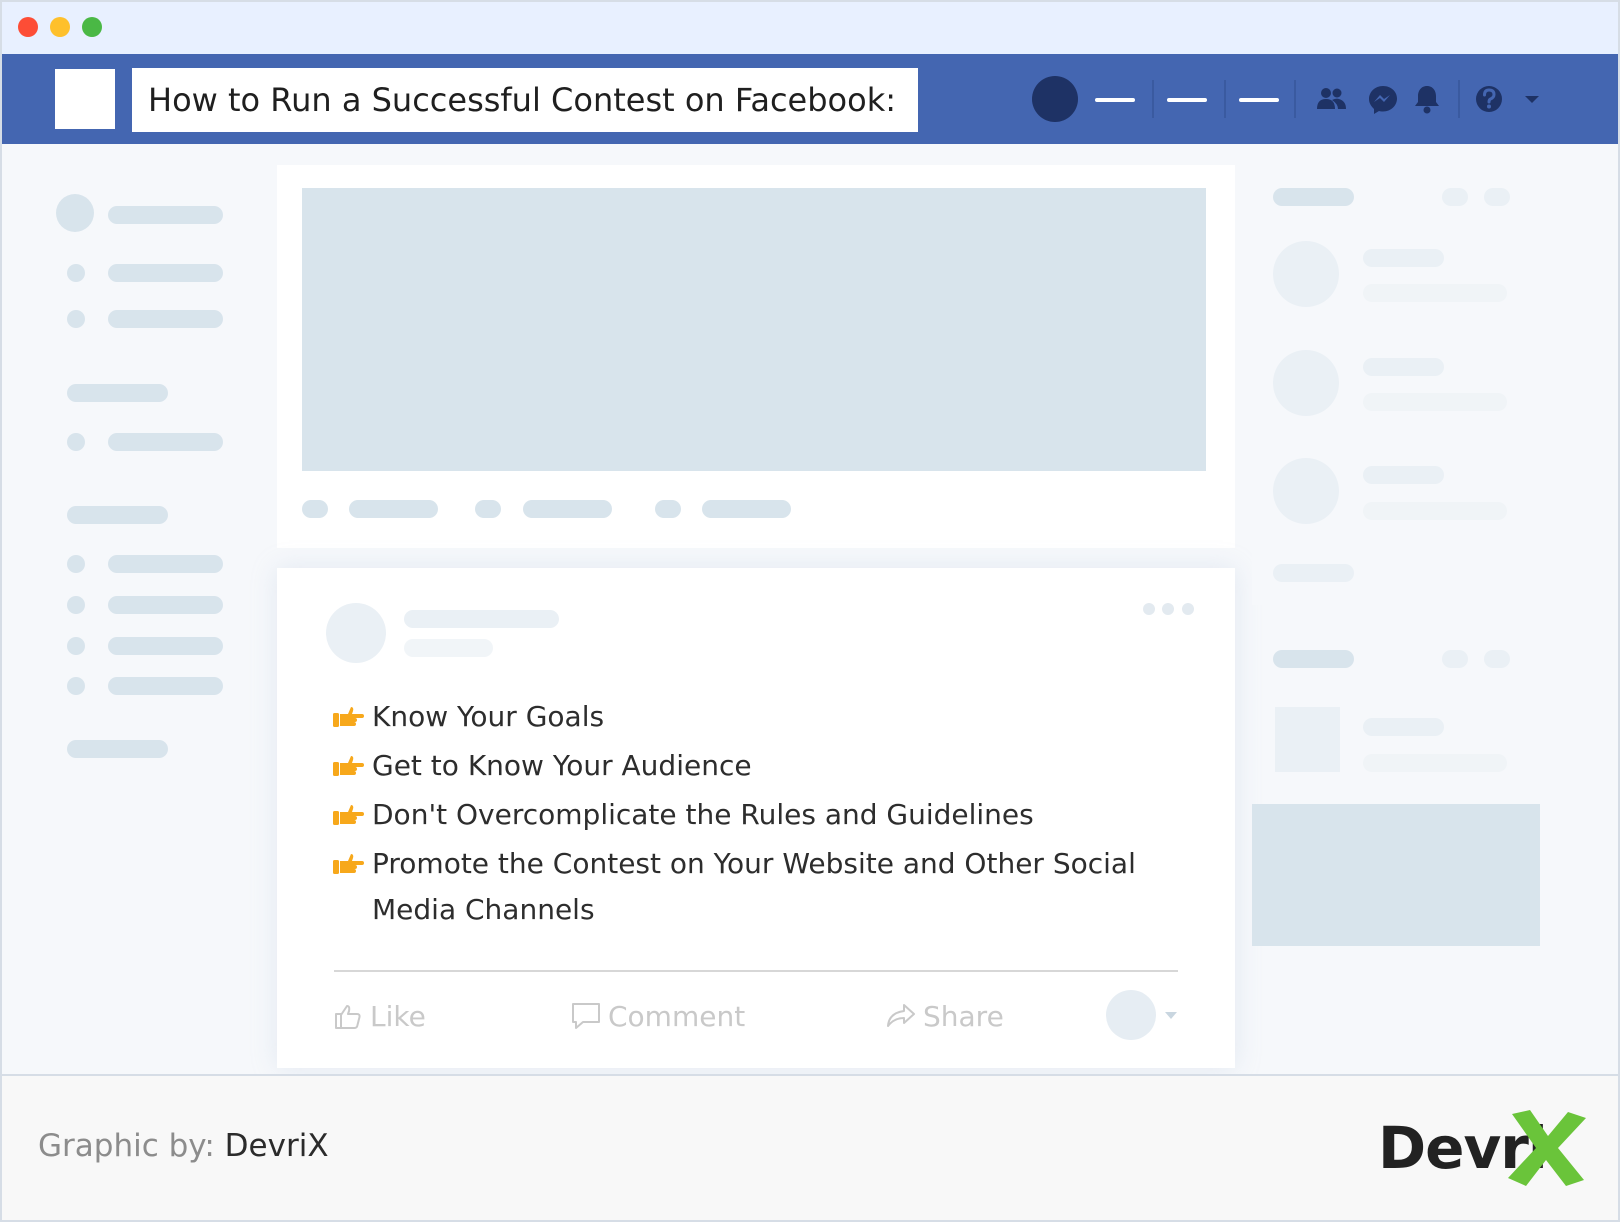 The image size is (1620, 1222). I want to click on share-icon, so click(901, 1015).